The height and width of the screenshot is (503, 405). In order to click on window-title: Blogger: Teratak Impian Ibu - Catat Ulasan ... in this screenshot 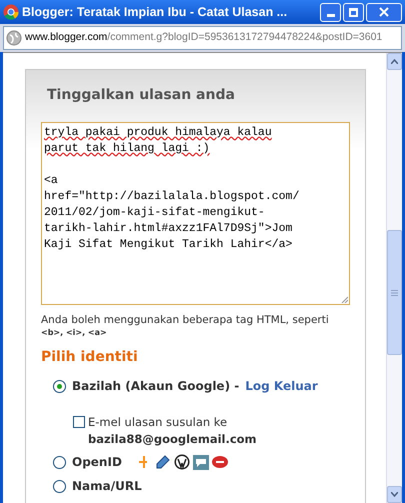, I will do `click(155, 12)`.